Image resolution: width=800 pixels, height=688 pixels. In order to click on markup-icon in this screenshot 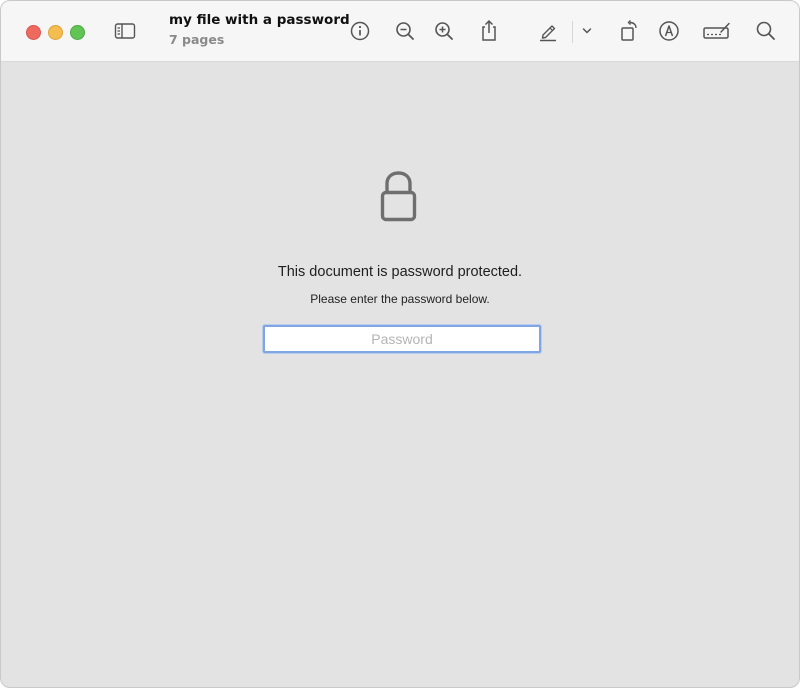, I will do `click(669, 31)`.